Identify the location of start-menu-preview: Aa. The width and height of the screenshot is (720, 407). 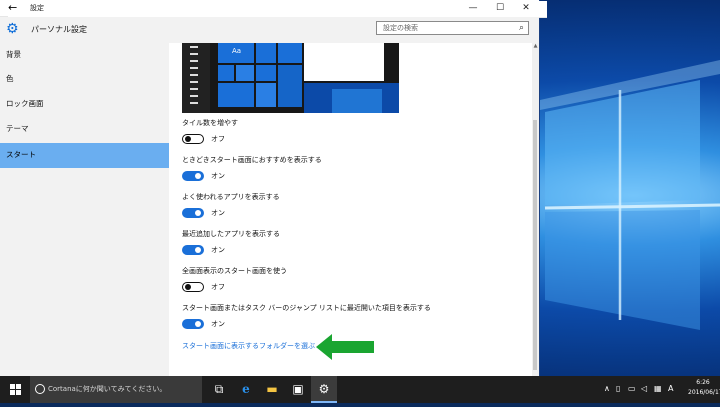
(290, 78).